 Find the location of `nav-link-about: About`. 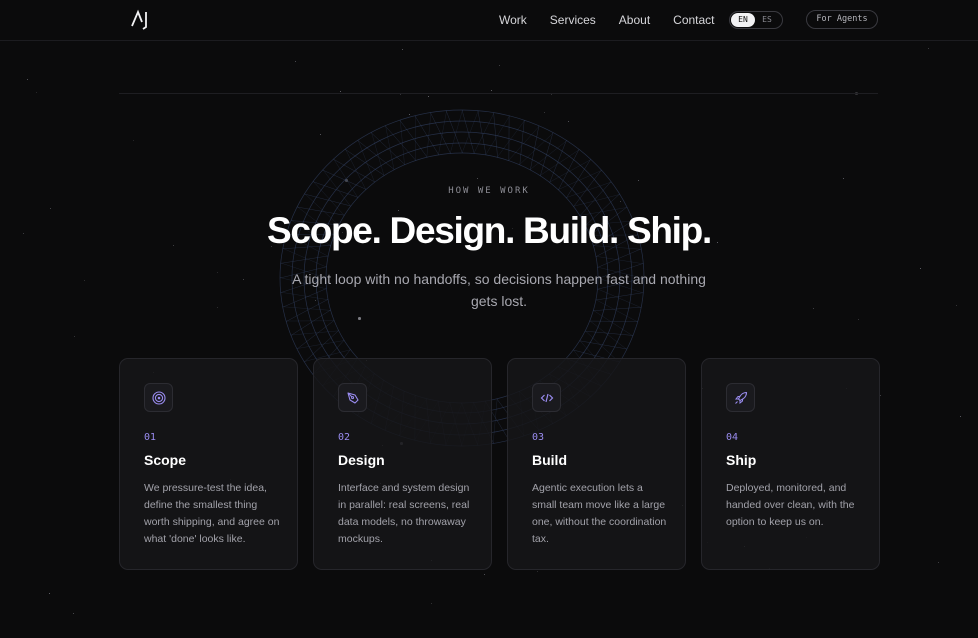

nav-link-about: About is located at coordinates (634, 20).